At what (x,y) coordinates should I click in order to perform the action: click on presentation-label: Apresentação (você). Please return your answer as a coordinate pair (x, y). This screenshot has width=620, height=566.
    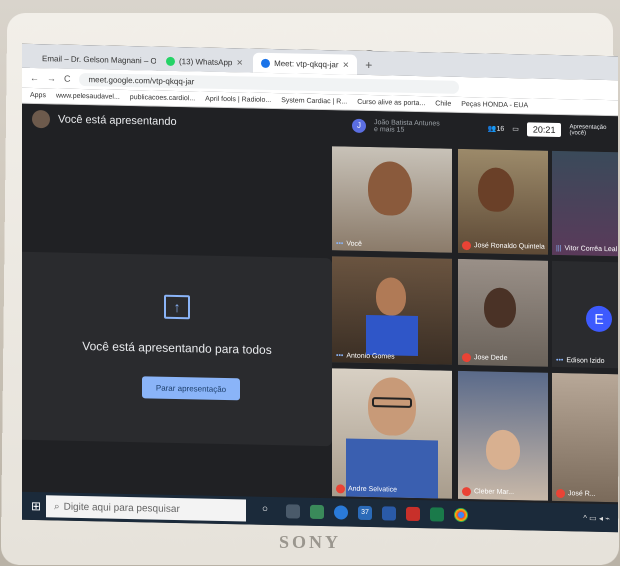
    Looking at the image, I should click on (588, 130).